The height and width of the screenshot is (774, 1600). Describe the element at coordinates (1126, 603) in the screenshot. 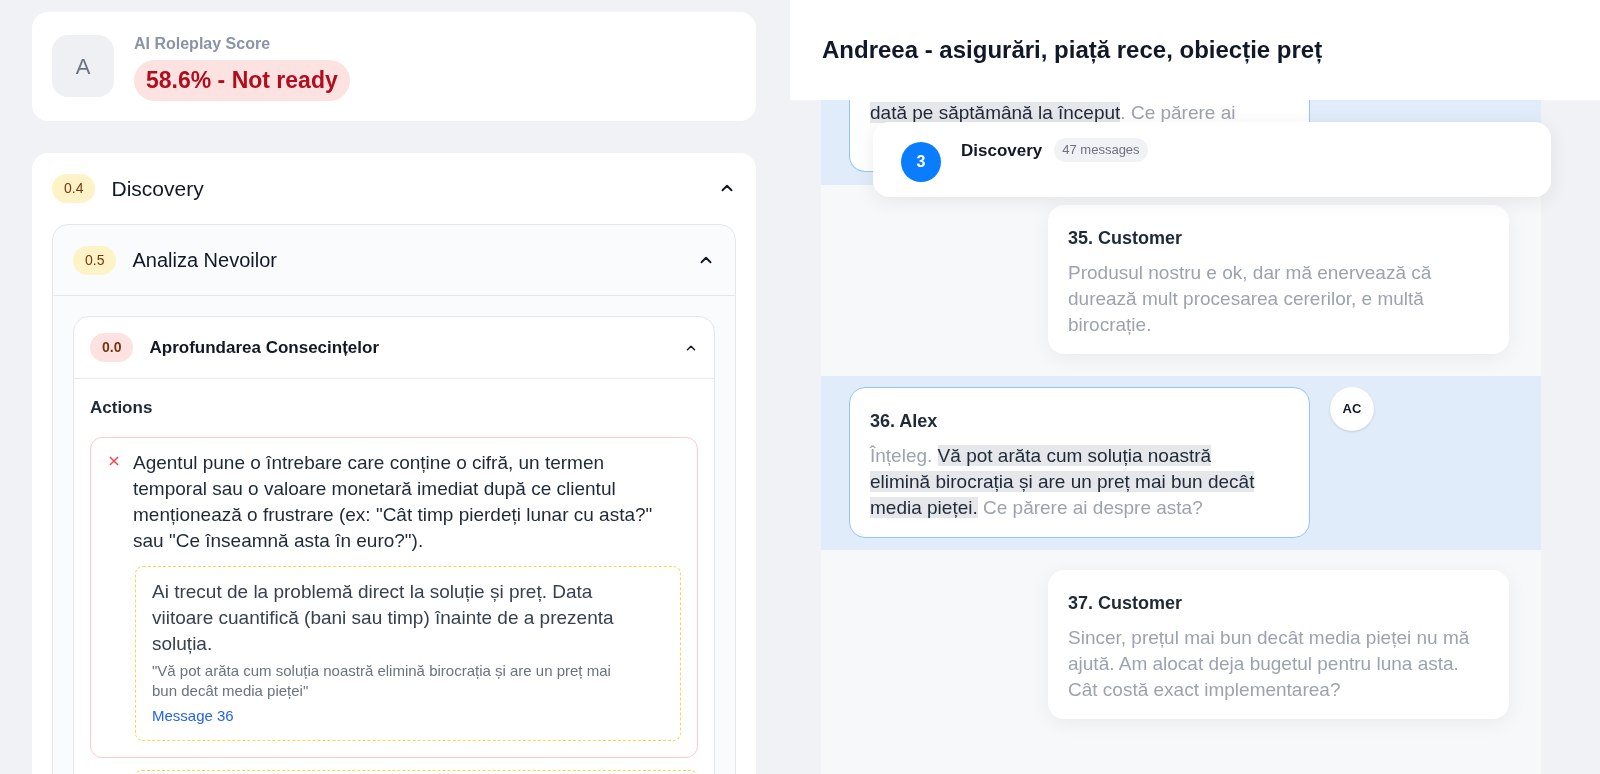

I see `message-author: 37. Customer` at that location.